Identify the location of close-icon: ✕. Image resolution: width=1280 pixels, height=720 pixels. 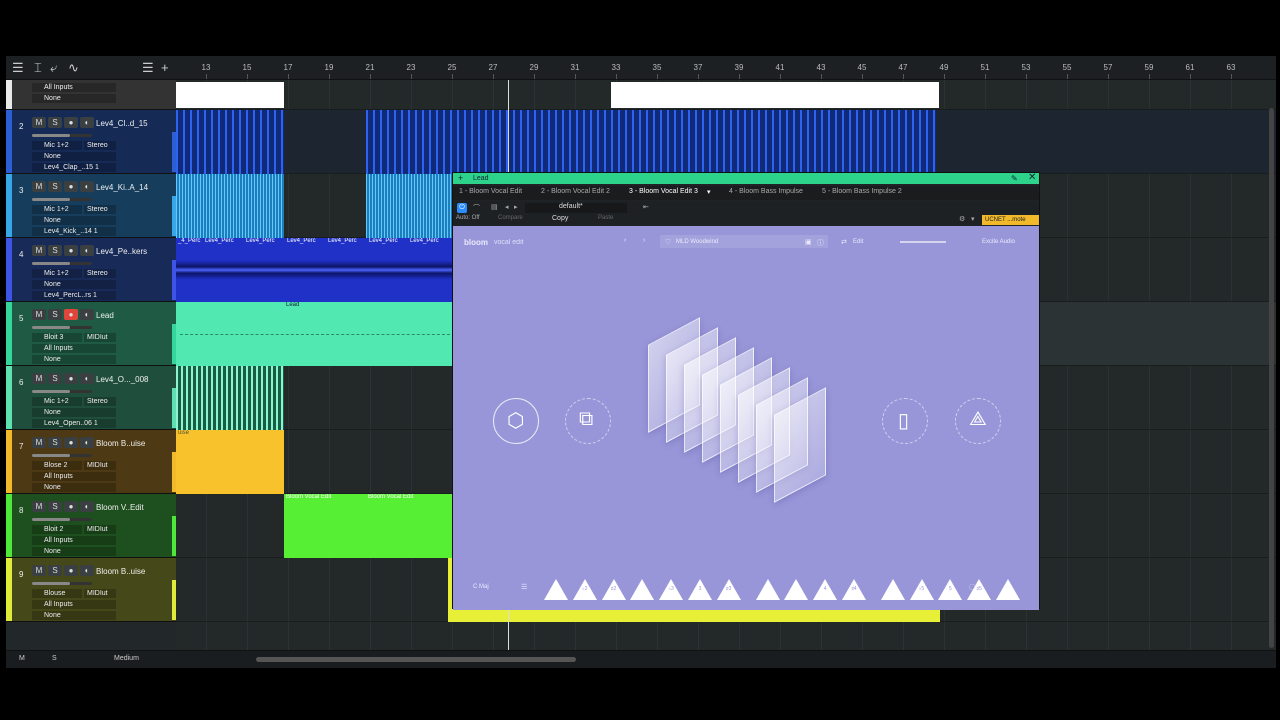
(1032, 177).